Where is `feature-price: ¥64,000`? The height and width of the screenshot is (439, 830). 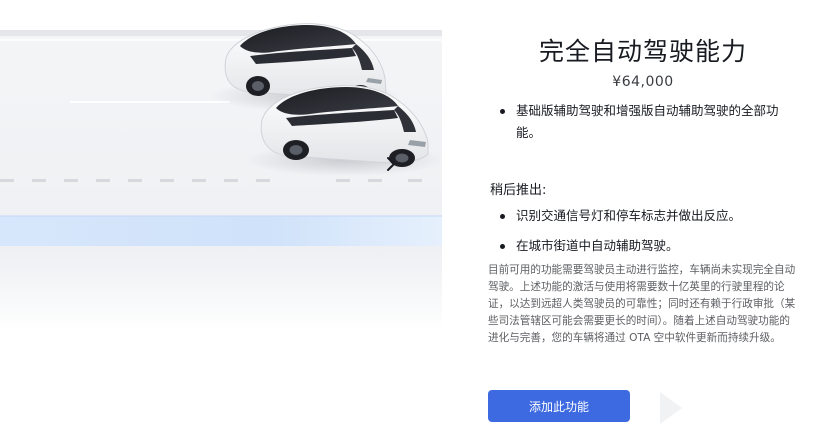 feature-price: ¥64,000 is located at coordinates (643, 82).